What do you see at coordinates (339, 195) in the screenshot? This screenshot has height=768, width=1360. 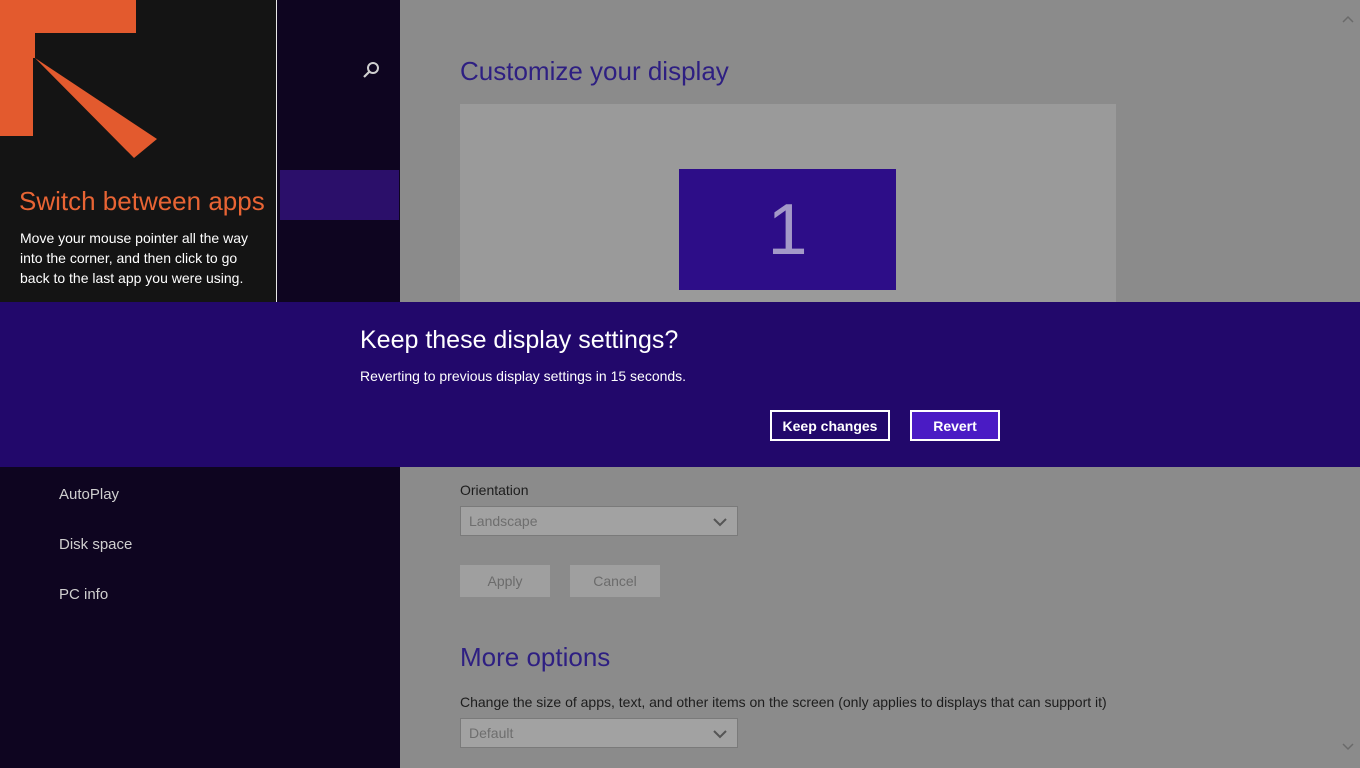 I see `nav-selected-item` at bounding box center [339, 195].